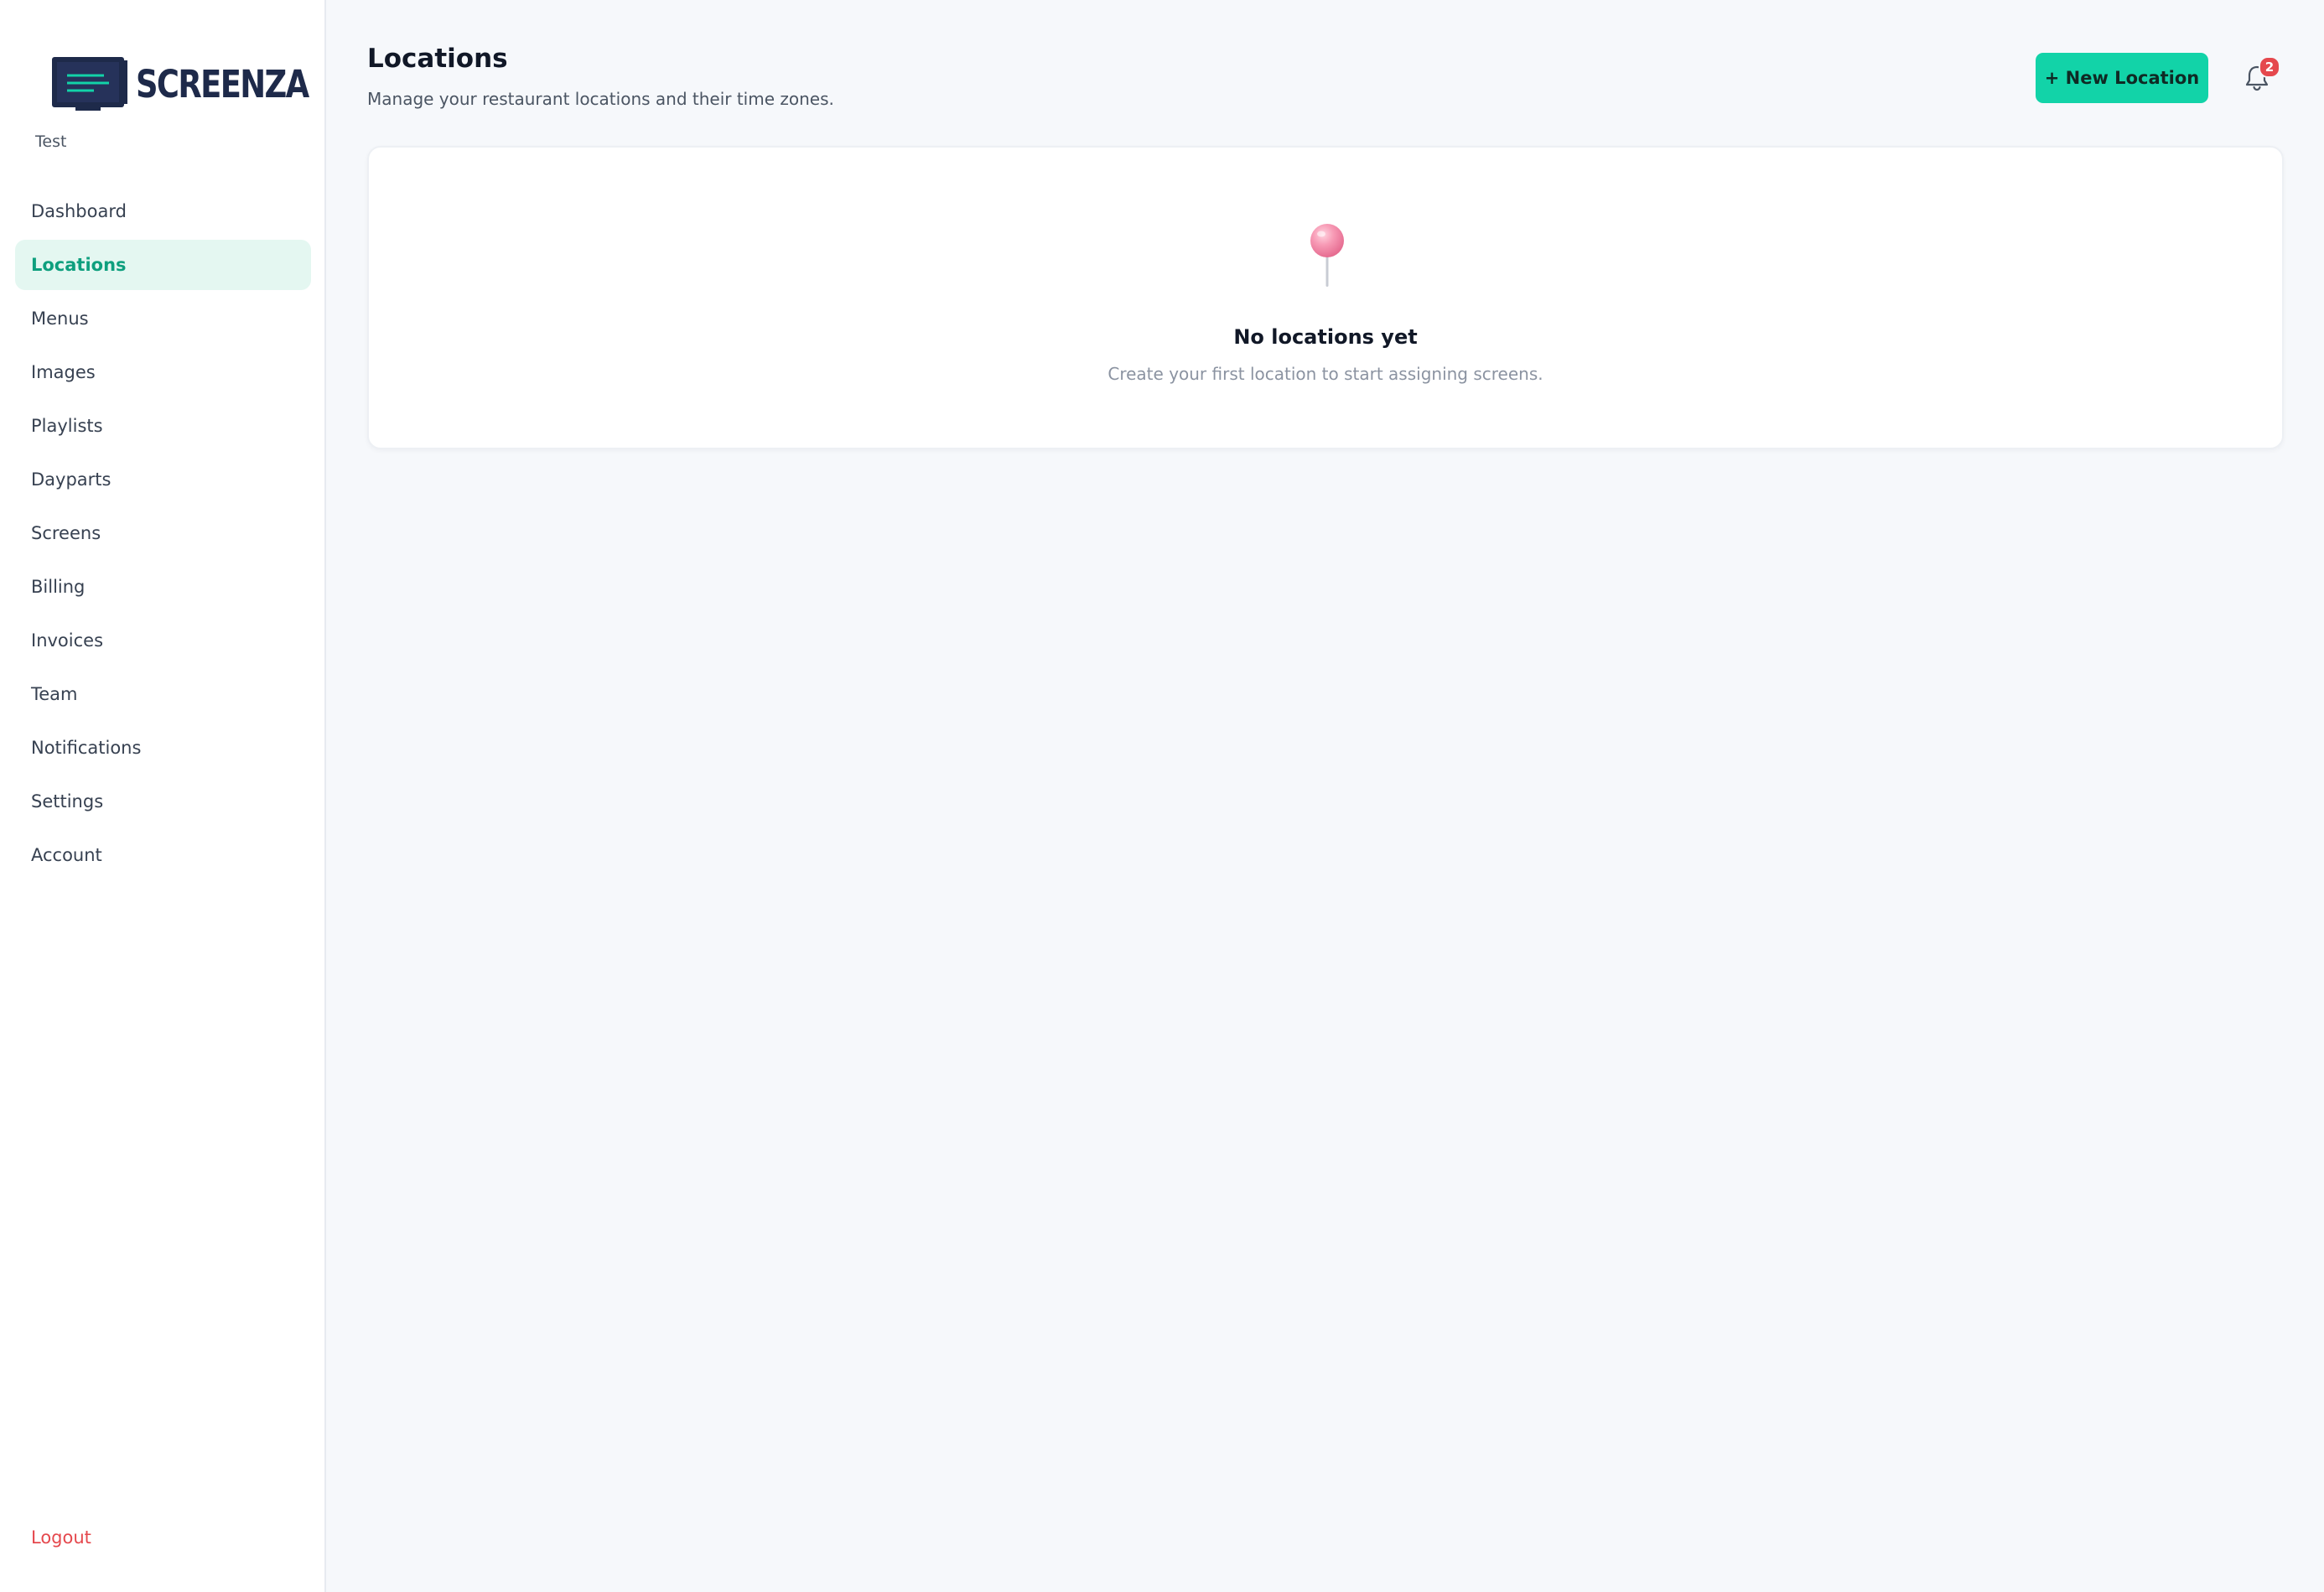 This screenshot has height=1592, width=2324. I want to click on brand-logo: SCREENZA, so click(198, 84).